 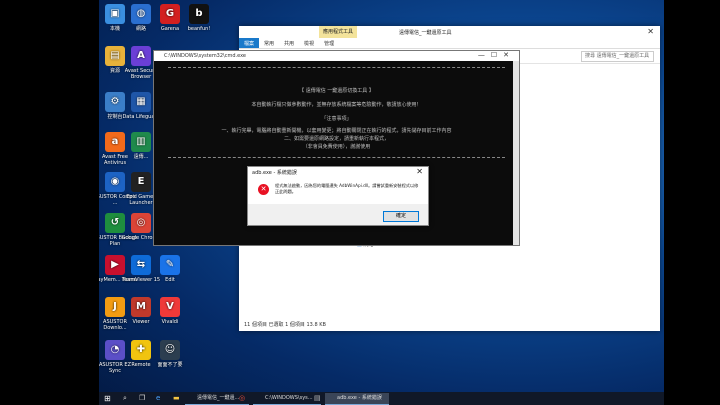 What do you see at coordinates (336, 119) in the screenshot?
I see `cmd-line: 「注意事項」` at bounding box center [336, 119].